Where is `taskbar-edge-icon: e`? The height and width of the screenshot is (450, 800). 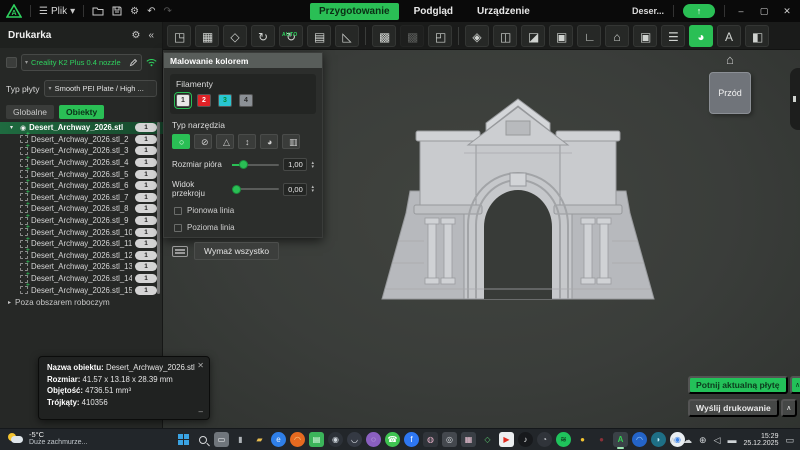
taskbar-edge-icon: e is located at coordinates (278, 439).